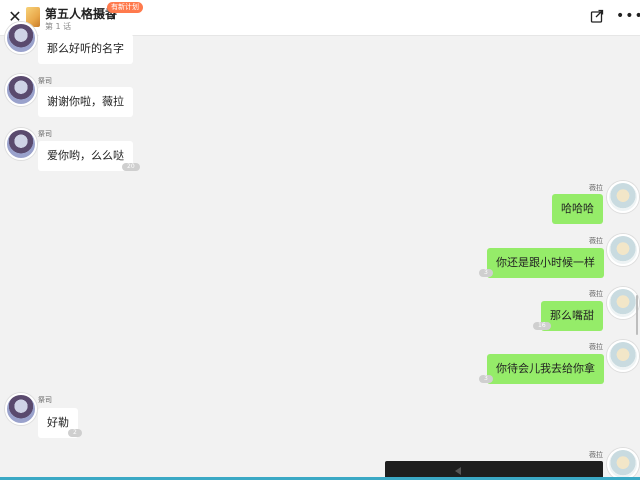 The width and height of the screenshot is (640, 480). Describe the element at coordinates (113, 17) in the screenshot. I see `chevron-right-icon: ›` at that location.